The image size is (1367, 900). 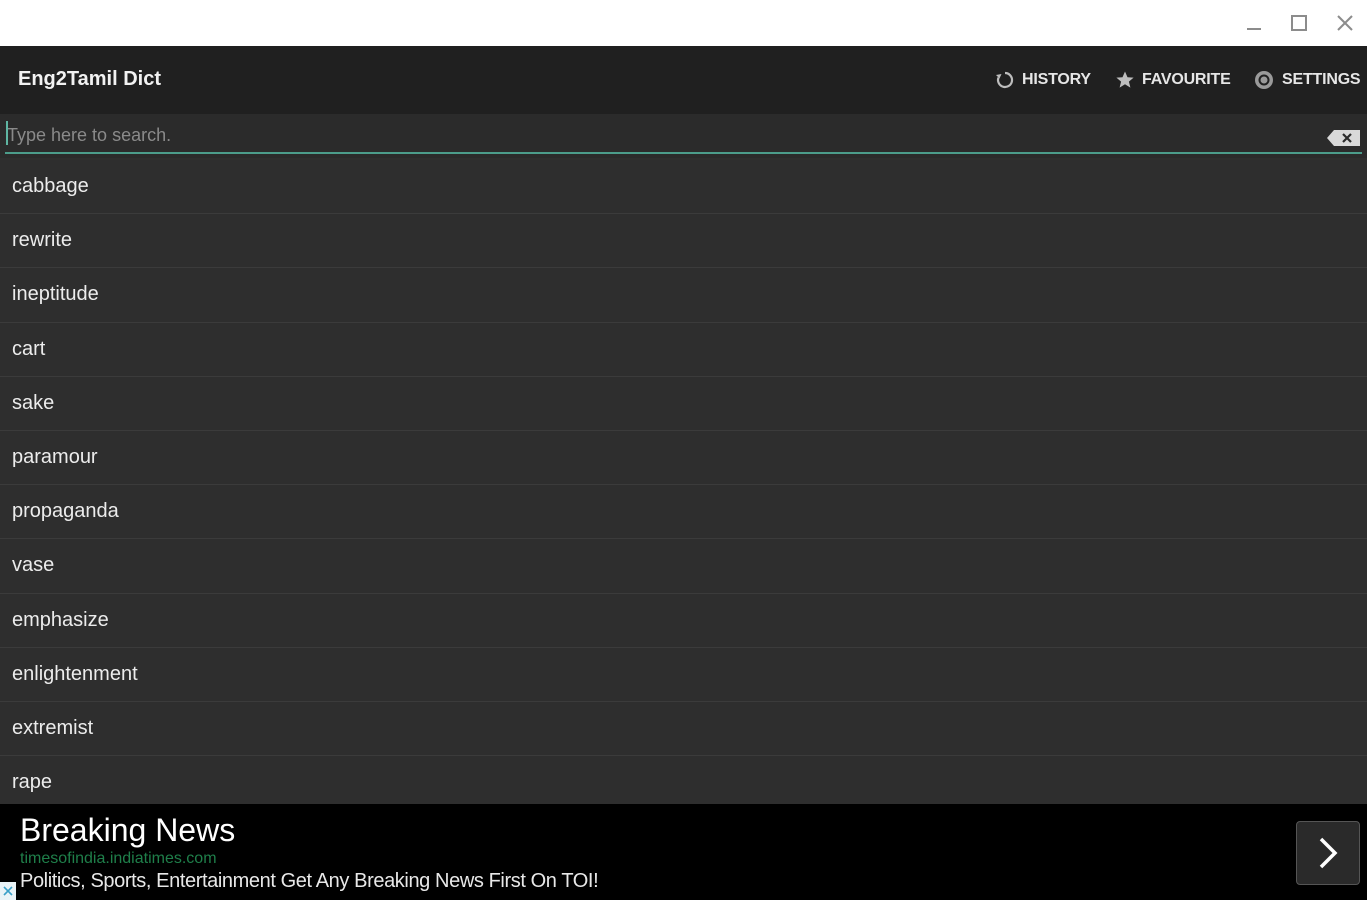 I want to click on ad-title: Breaking News, so click(x=127, y=830).